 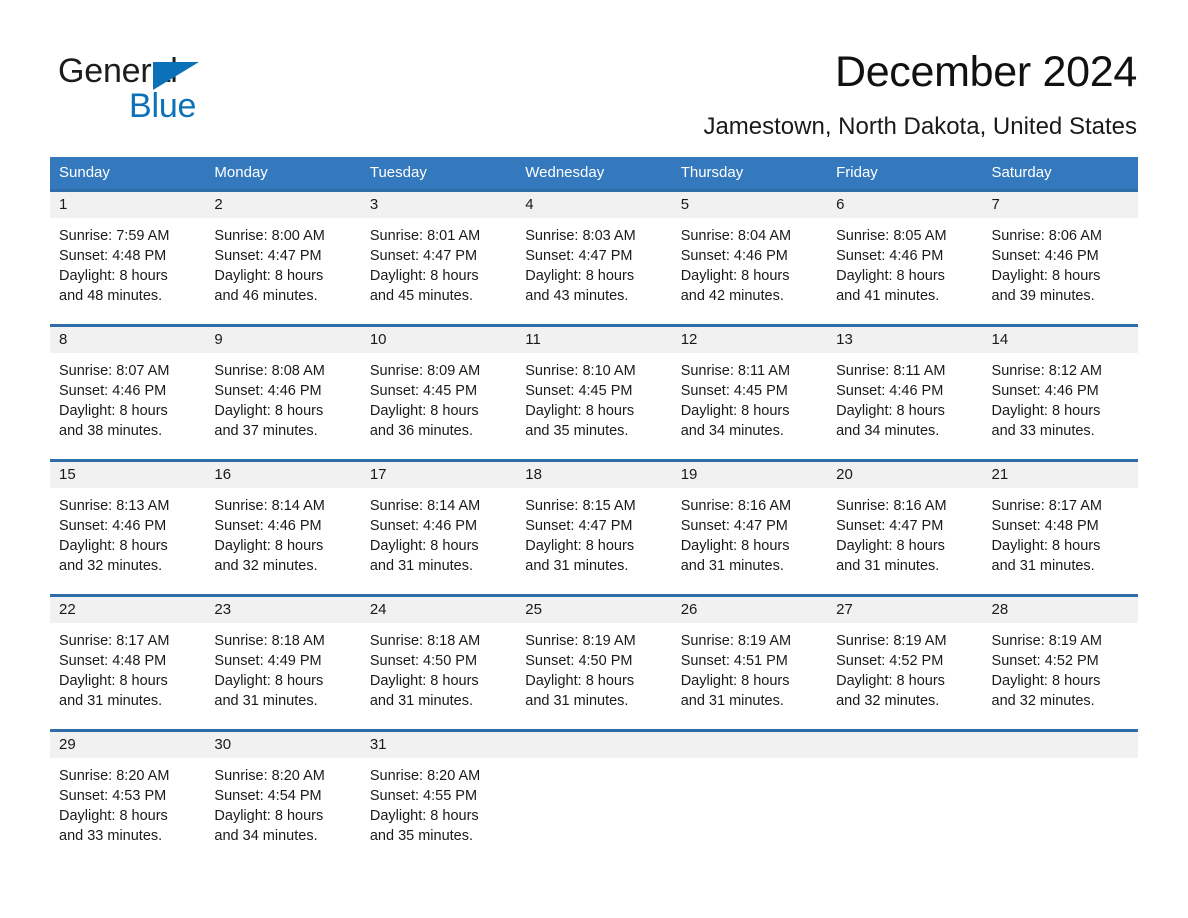 I want to click on week-daynumber-band: 29 30 31, so click(x=594, y=745).